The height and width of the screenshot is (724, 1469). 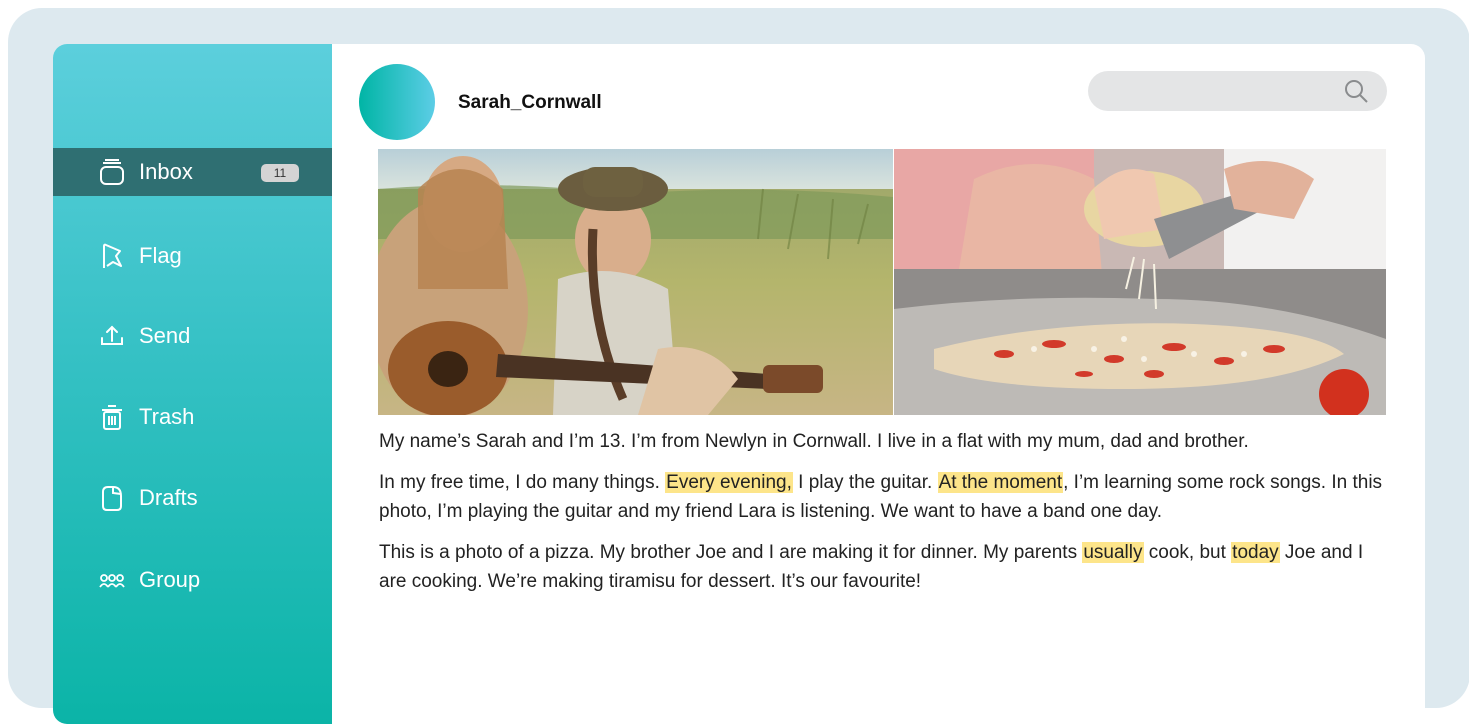 What do you see at coordinates (112, 580) in the screenshot?
I see `group-icon` at bounding box center [112, 580].